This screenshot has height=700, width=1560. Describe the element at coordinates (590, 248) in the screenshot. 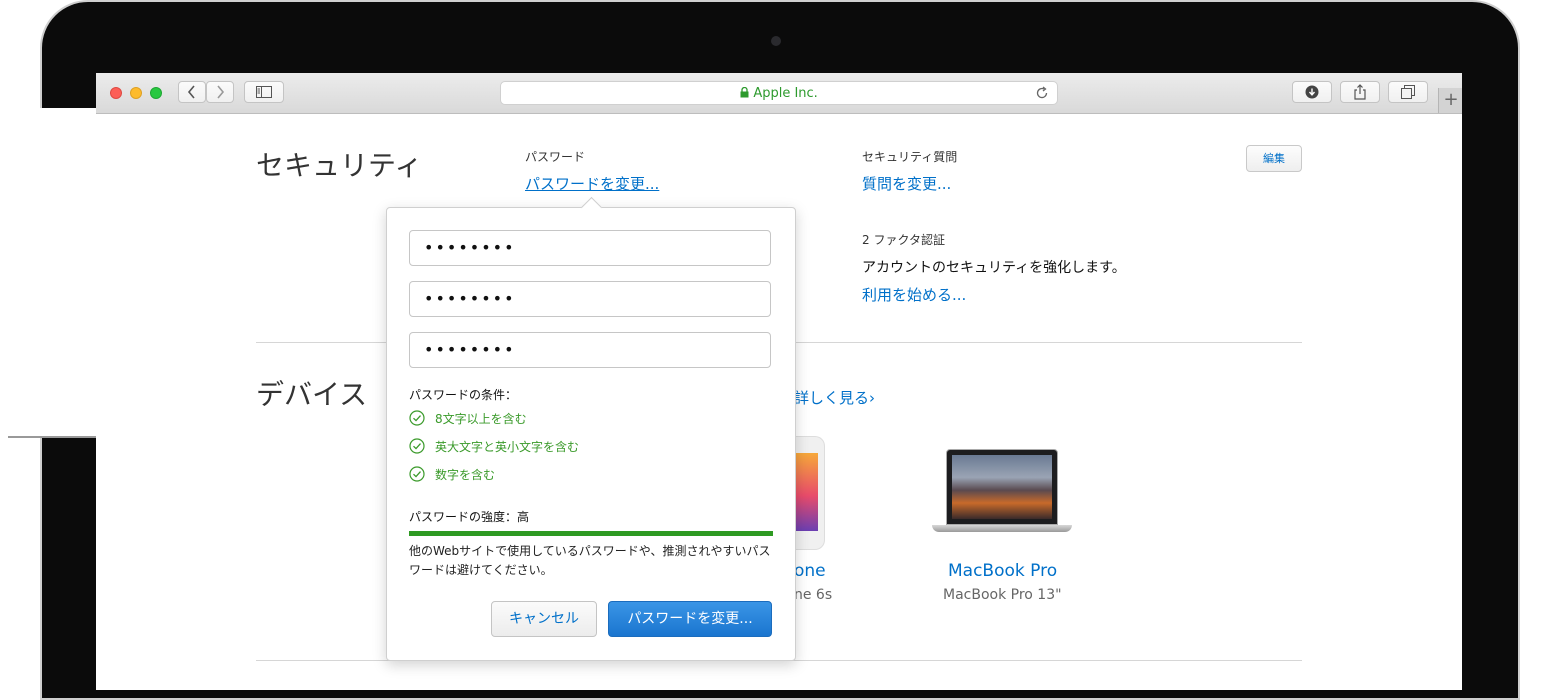

I see `current-password-field: ••••••••` at that location.